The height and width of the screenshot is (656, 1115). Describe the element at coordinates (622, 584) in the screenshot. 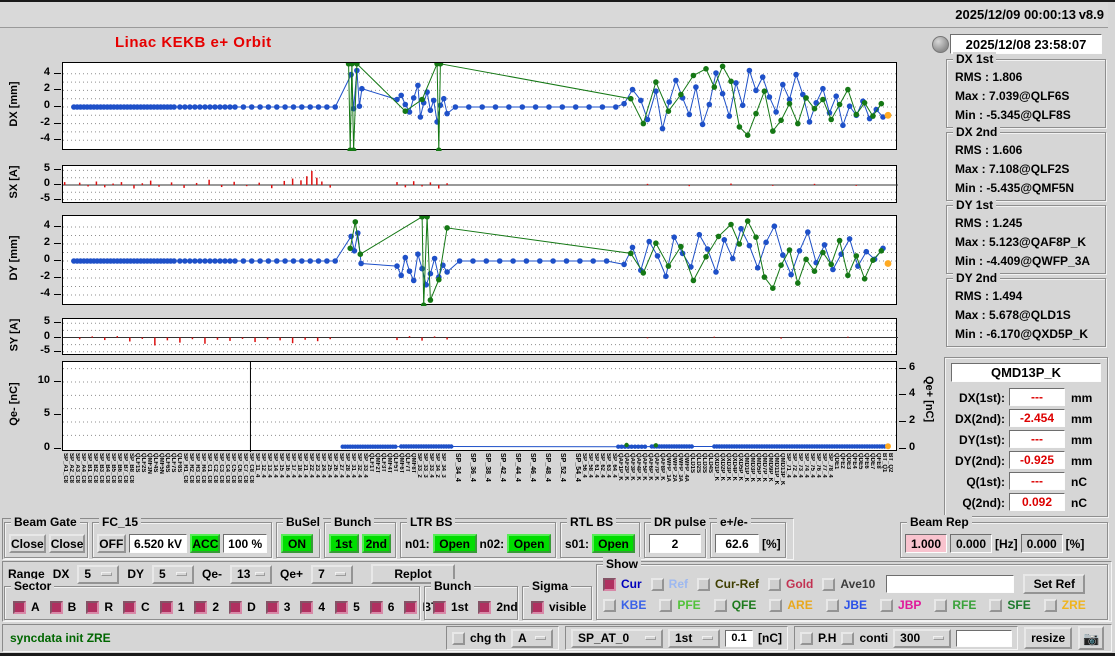

I see `show-item-cur: Cur` at that location.